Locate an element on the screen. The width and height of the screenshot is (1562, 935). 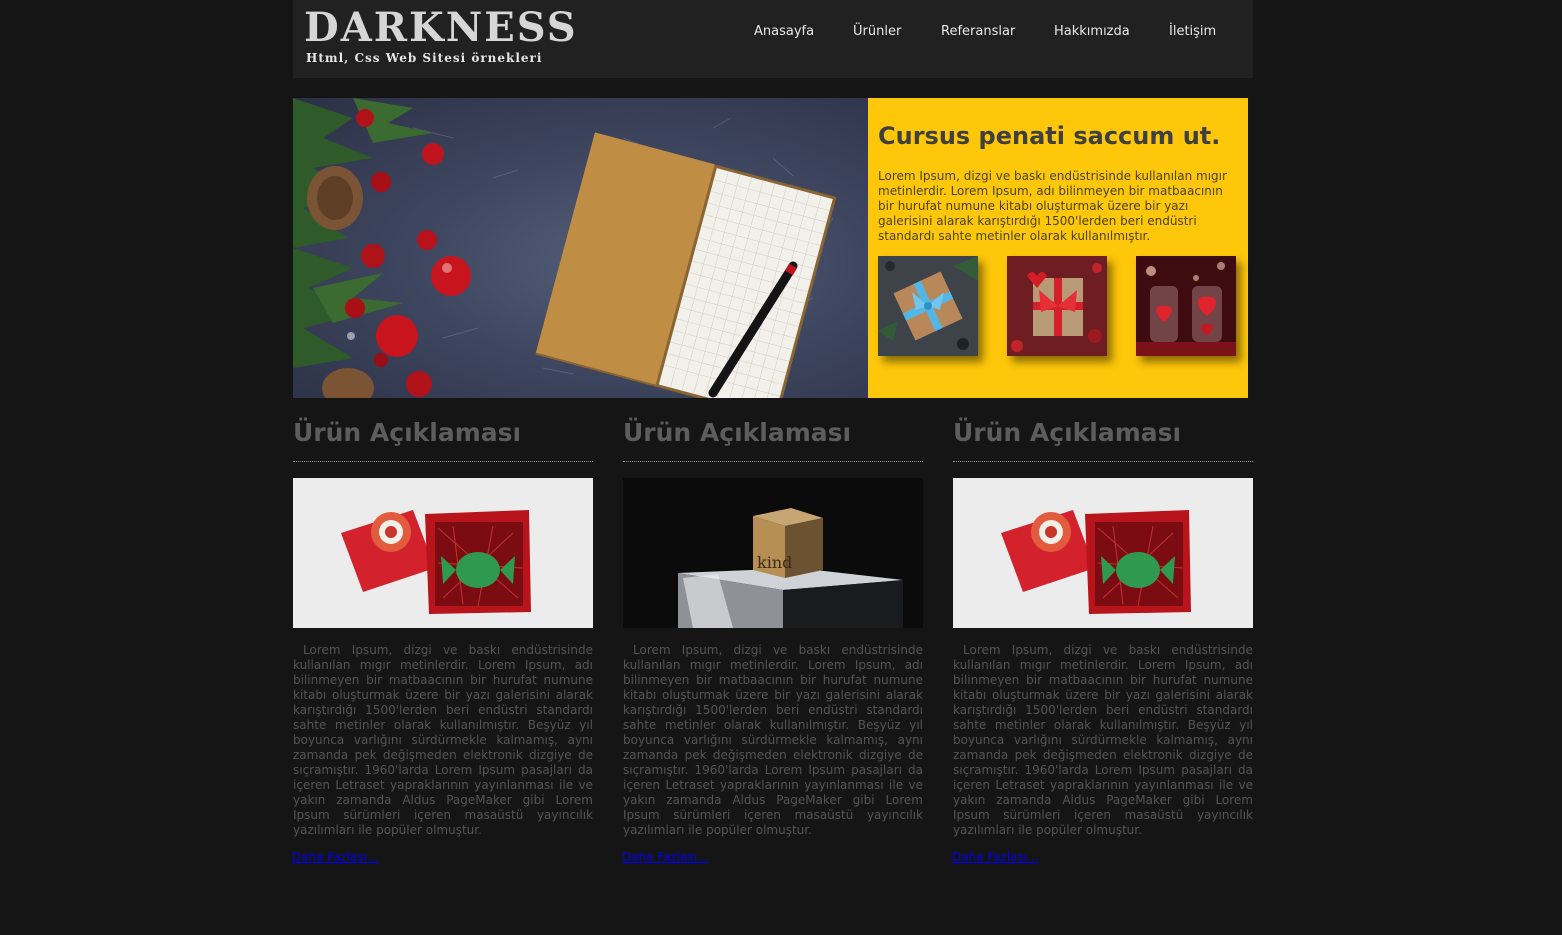
nav-item-referanslar: Referanslar is located at coordinates (978, 31).